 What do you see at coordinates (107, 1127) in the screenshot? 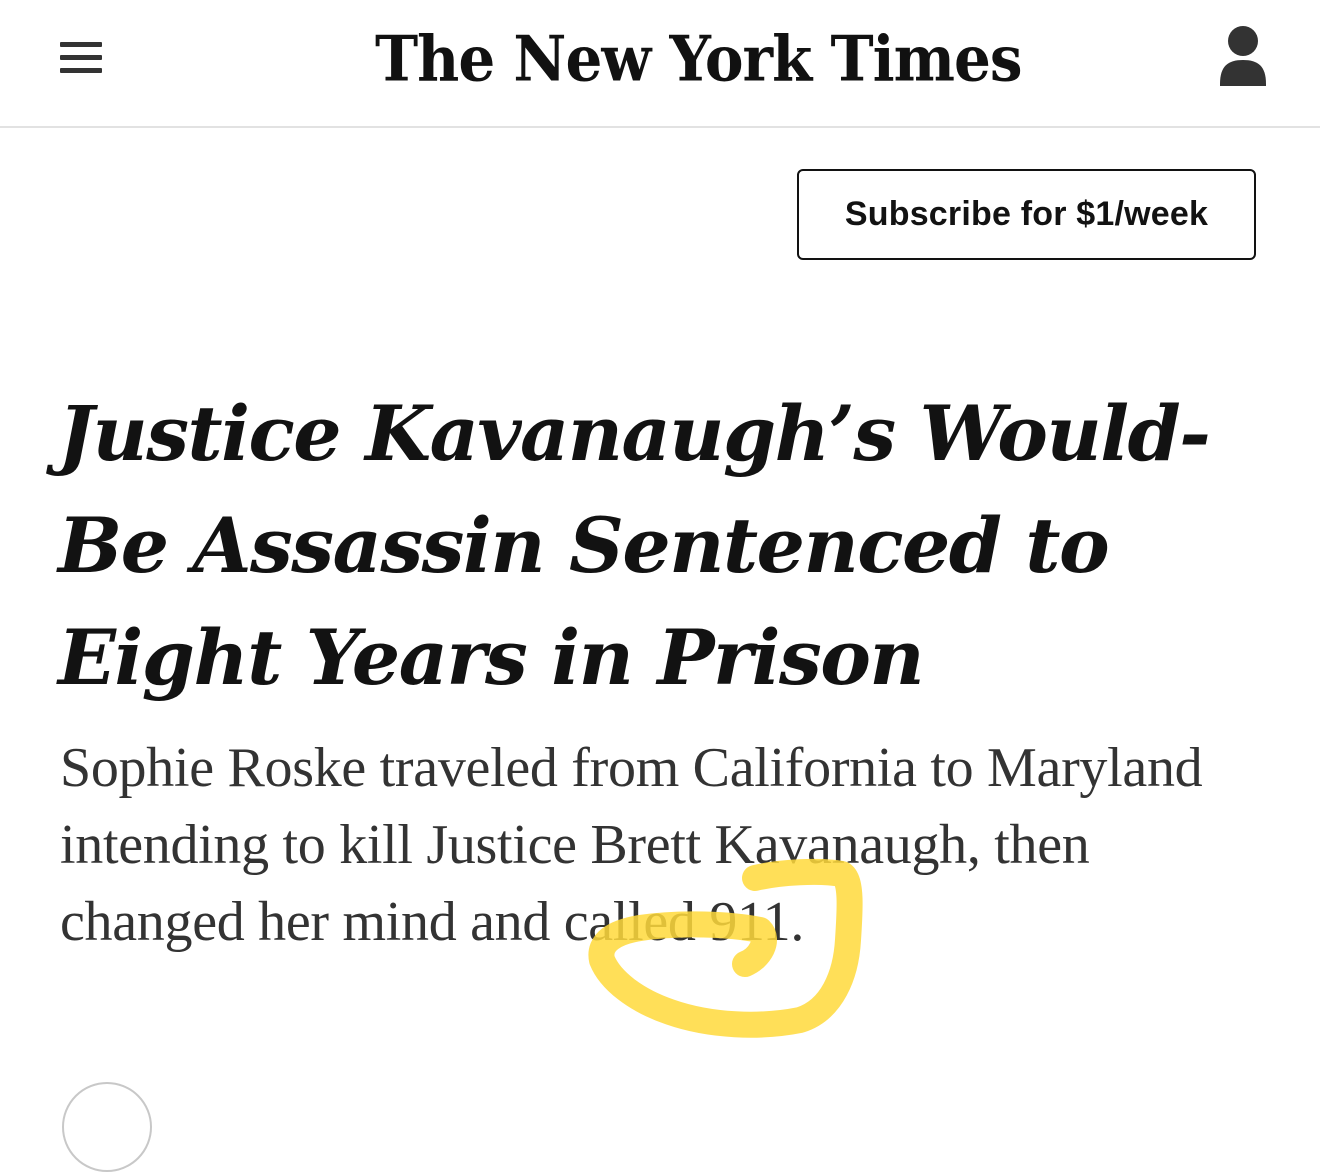
I see `share-button` at bounding box center [107, 1127].